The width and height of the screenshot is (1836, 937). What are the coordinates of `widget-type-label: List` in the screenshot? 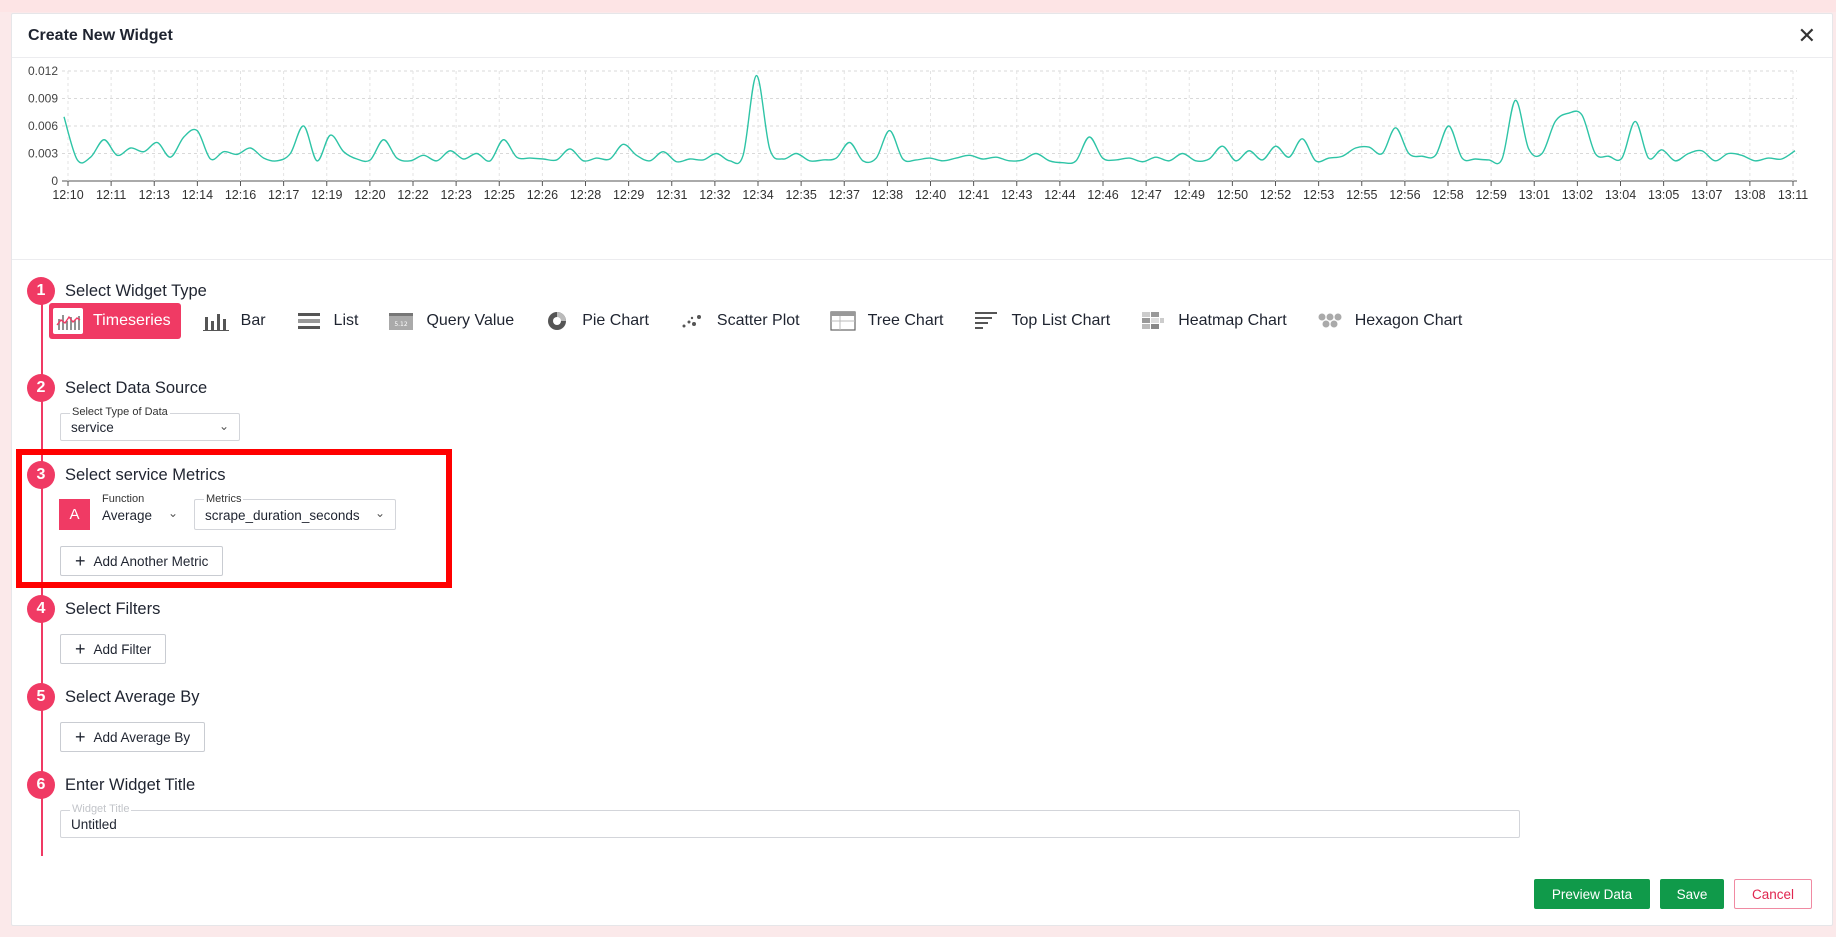 It's located at (346, 320).